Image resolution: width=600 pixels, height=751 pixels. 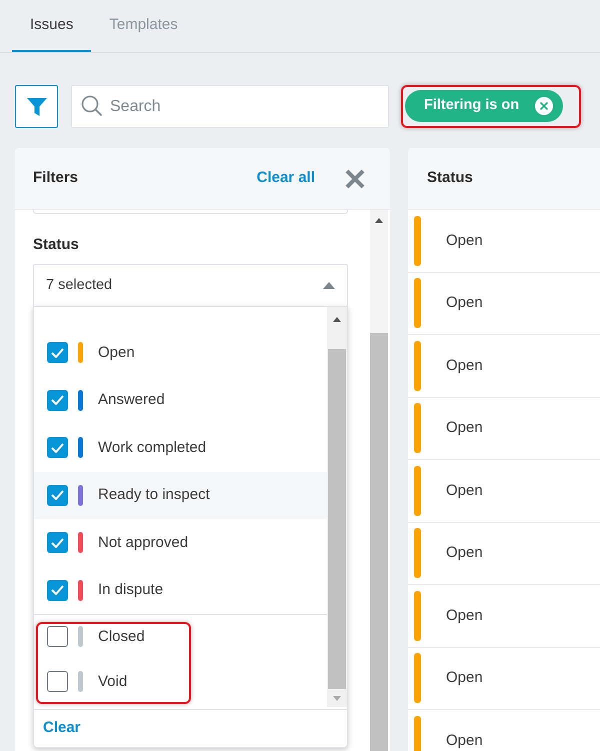 I want to click on option-label: Closed, so click(x=121, y=637).